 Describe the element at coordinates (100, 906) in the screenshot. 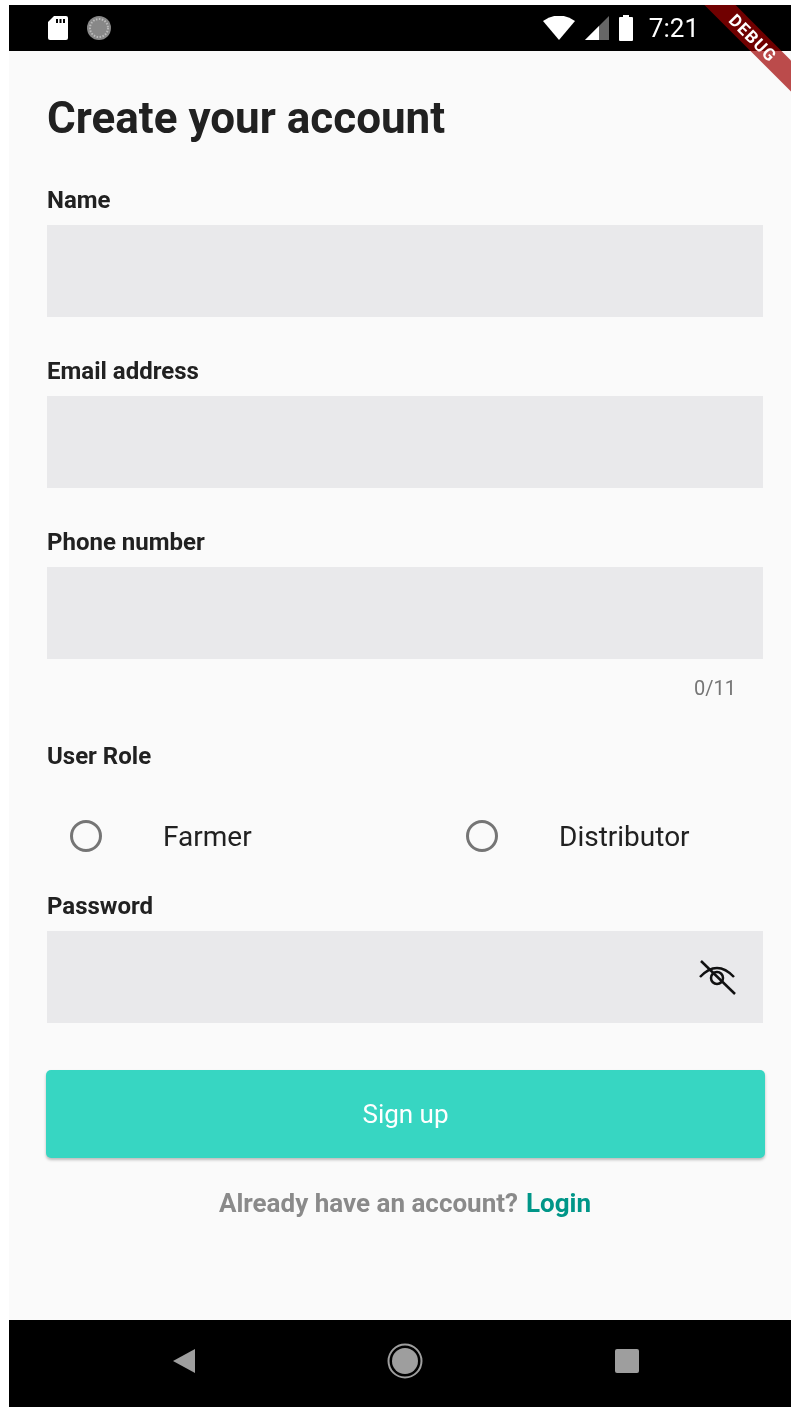

I see `field-label: Password` at that location.